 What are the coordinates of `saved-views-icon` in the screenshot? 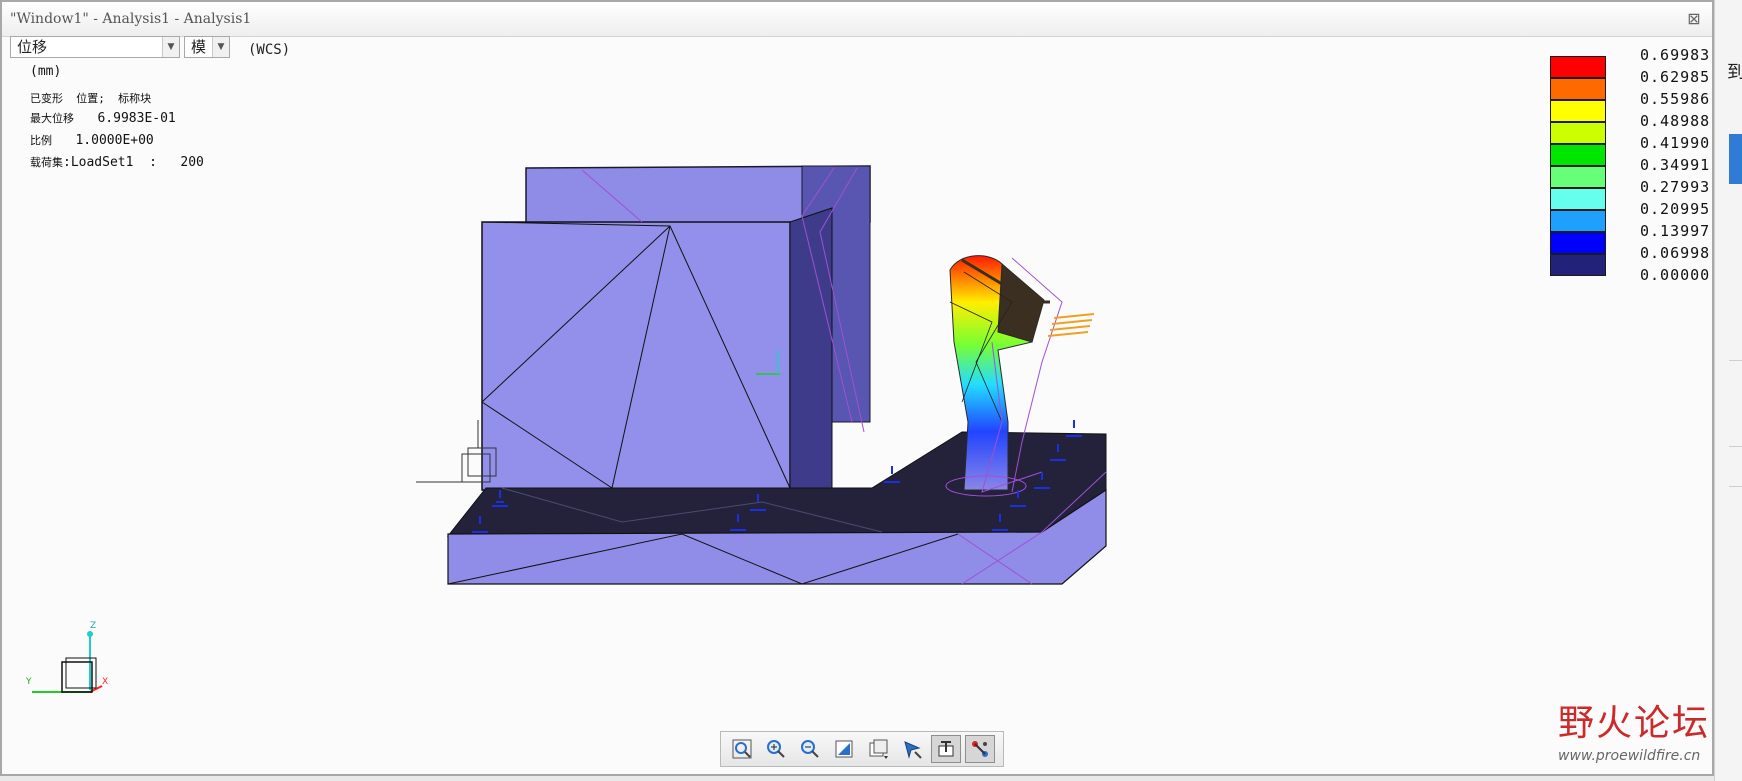 It's located at (913, 750).